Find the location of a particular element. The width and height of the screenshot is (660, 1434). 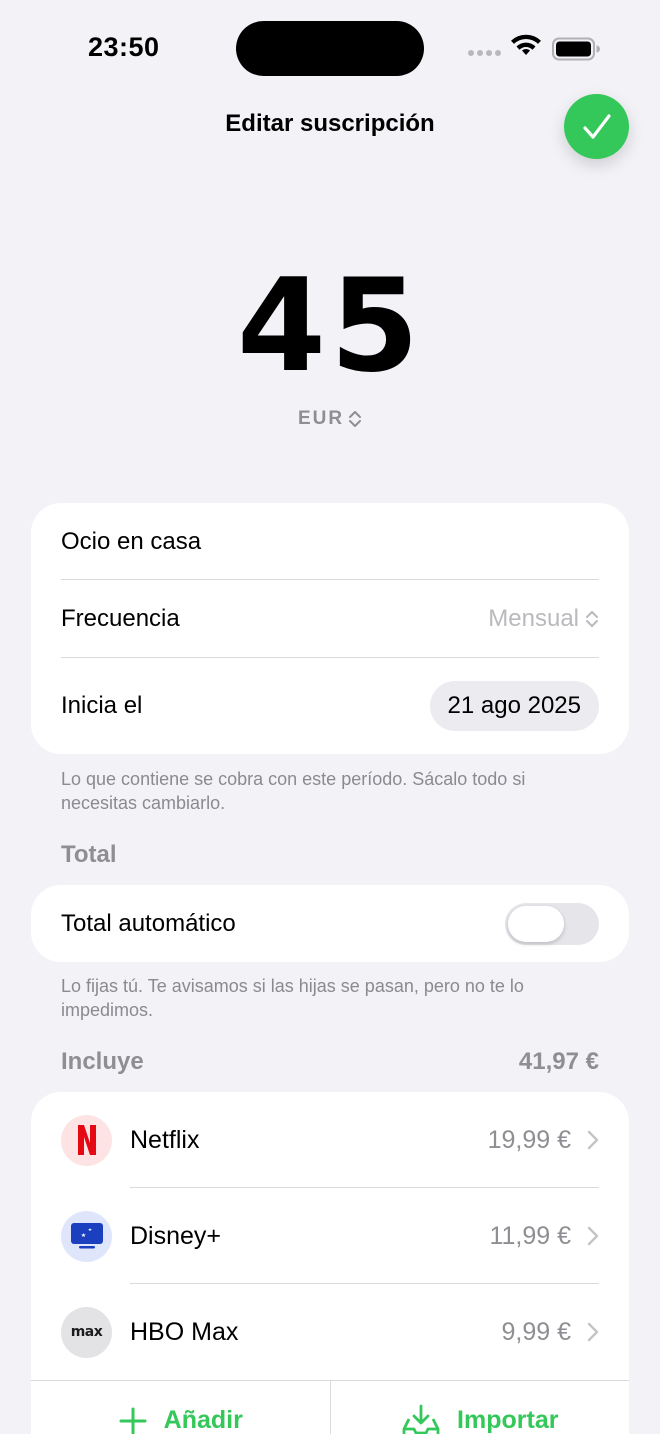

currency-code: EUR is located at coordinates (321, 418).